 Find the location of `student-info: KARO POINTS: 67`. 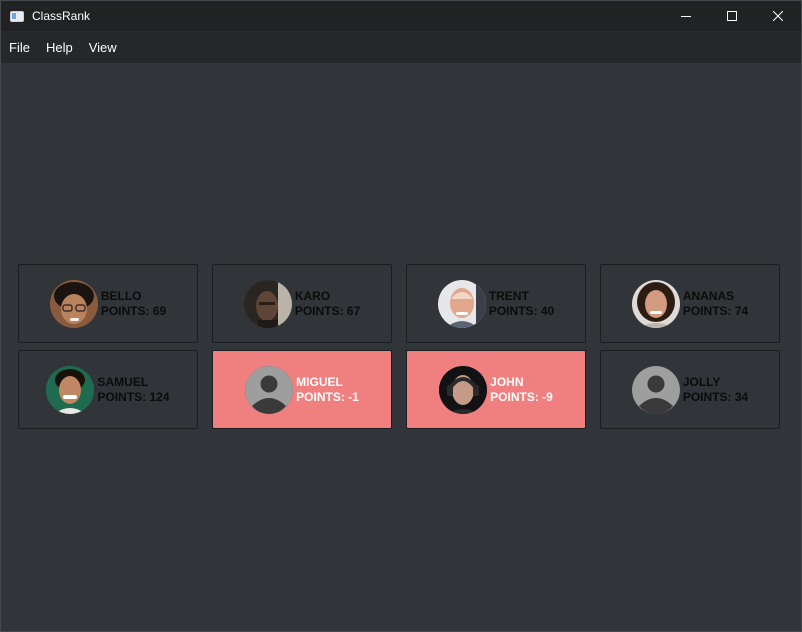

student-info: KARO POINTS: 67 is located at coordinates (327, 304).